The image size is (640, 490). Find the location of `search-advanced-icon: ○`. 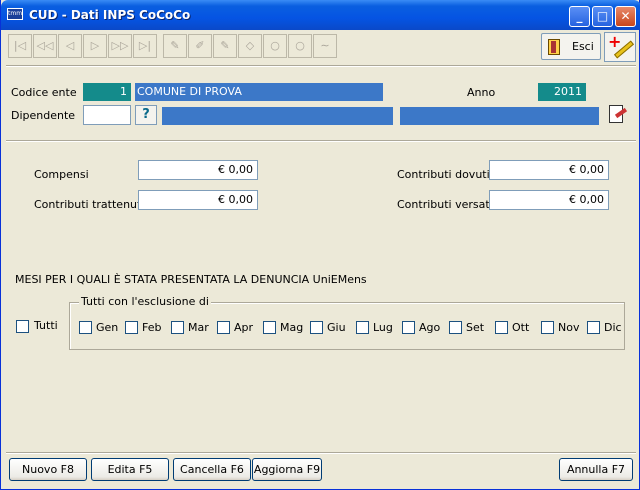

search-advanced-icon: ○ is located at coordinates (300, 46).